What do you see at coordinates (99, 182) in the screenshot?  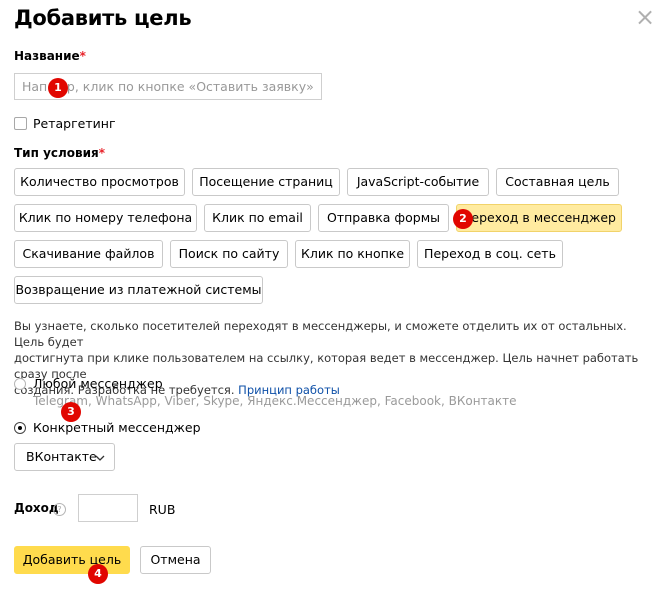 I see `condition-pageviews: Количество просмотров` at bounding box center [99, 182].